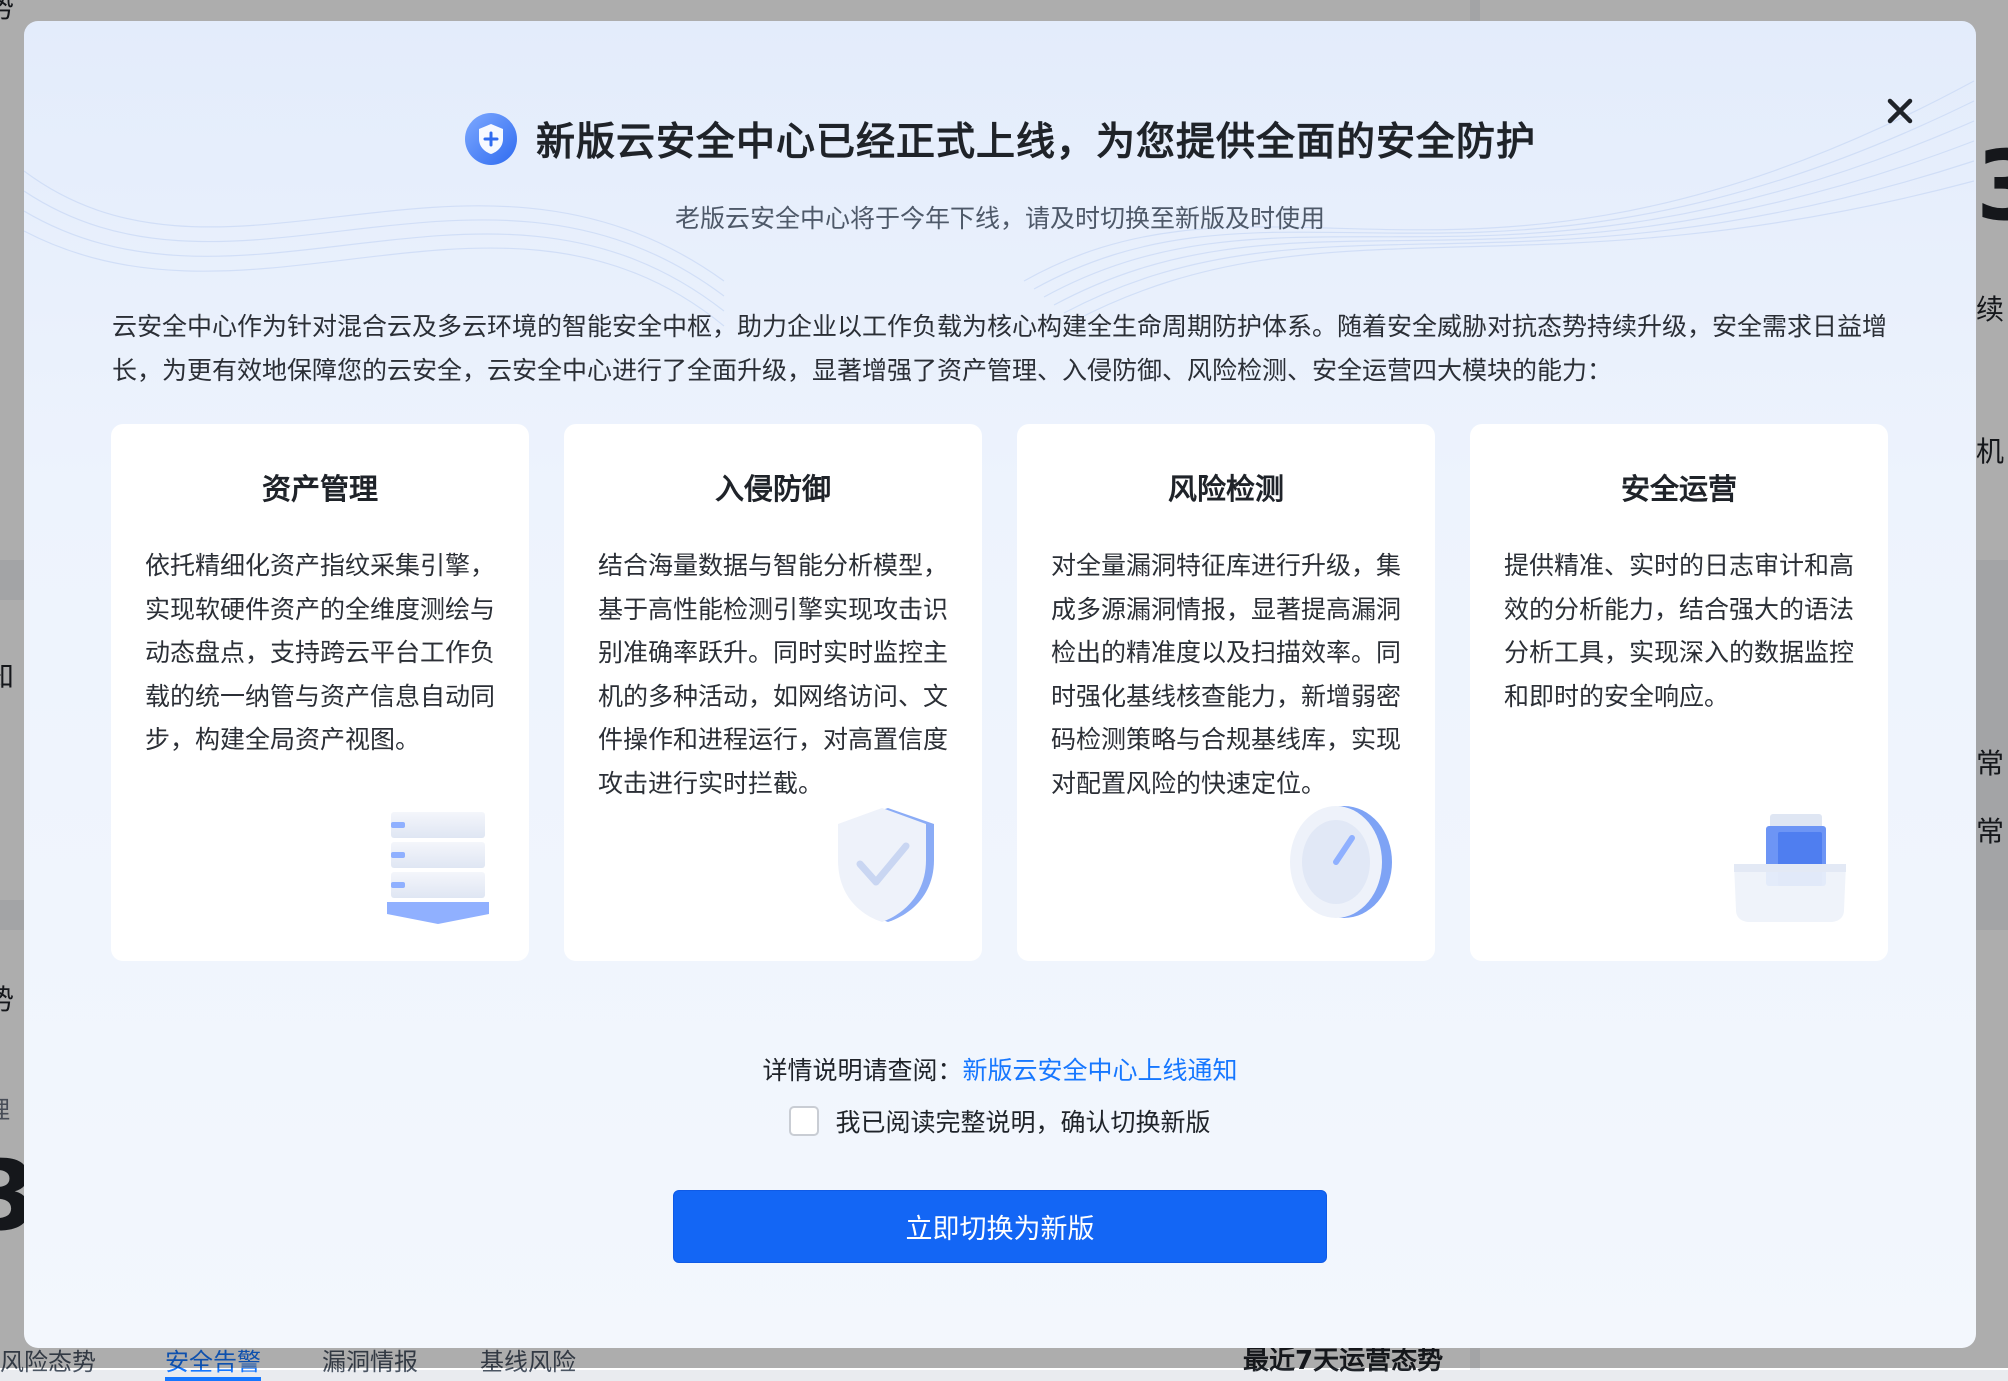 Image resolution: width=2008 pixels, height=1381 pixels. What do you see at coordinates (438, 868) in the screenshot?
I see `server-stack-icon` at bounding box center [438, 868].